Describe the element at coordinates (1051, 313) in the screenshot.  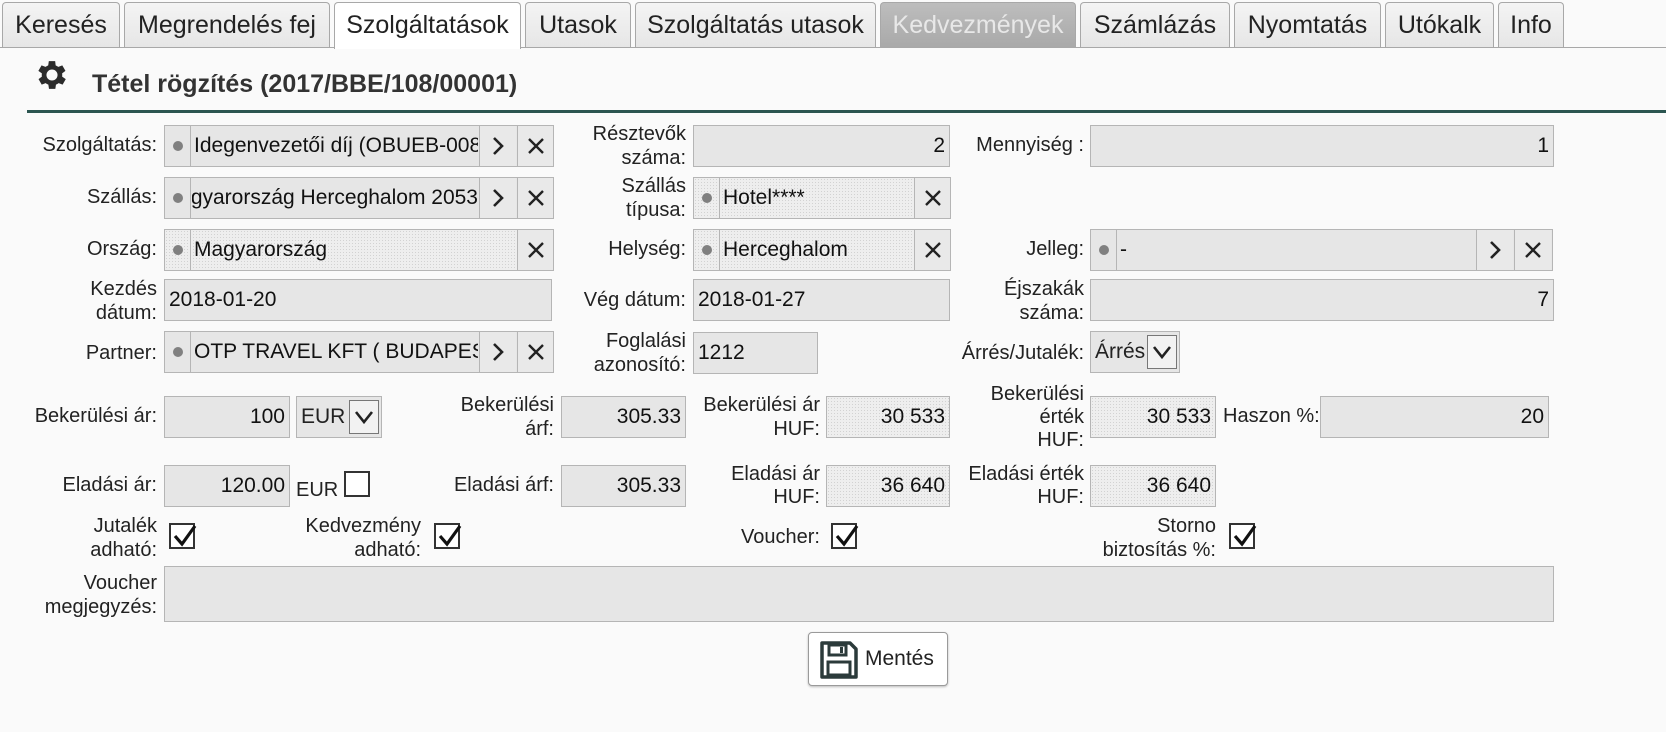
I see `label-ejszakak-2: száma:` at that location.